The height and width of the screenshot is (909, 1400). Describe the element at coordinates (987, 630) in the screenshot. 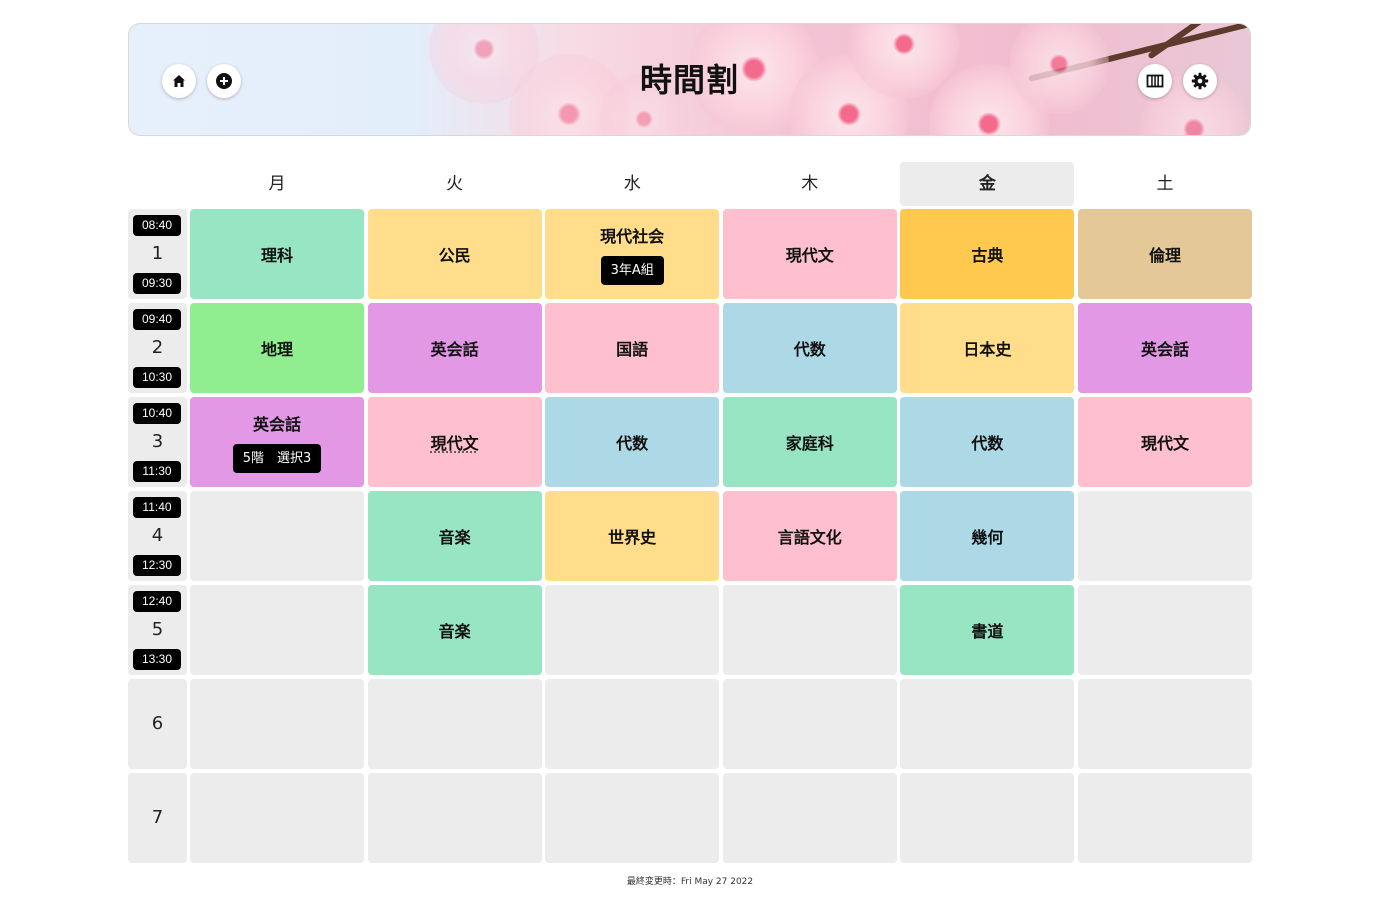

I see `class-cell: 書道` at that location.